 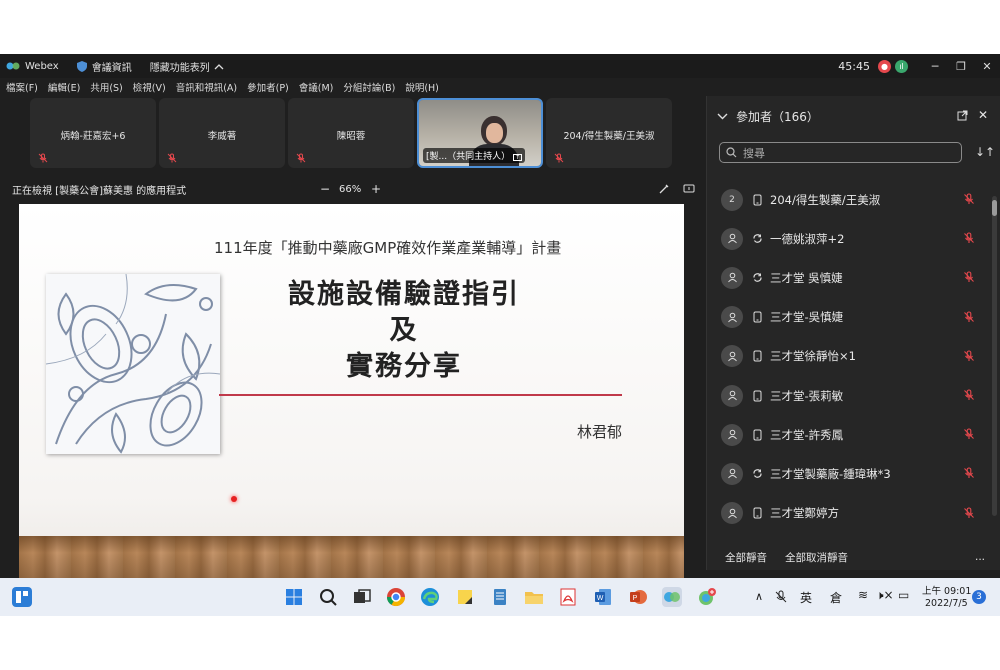 What do you see at coordinates (994, 208) in the screenshot?
I see `scrollbar-thumb` at bounding box center [994, 208].